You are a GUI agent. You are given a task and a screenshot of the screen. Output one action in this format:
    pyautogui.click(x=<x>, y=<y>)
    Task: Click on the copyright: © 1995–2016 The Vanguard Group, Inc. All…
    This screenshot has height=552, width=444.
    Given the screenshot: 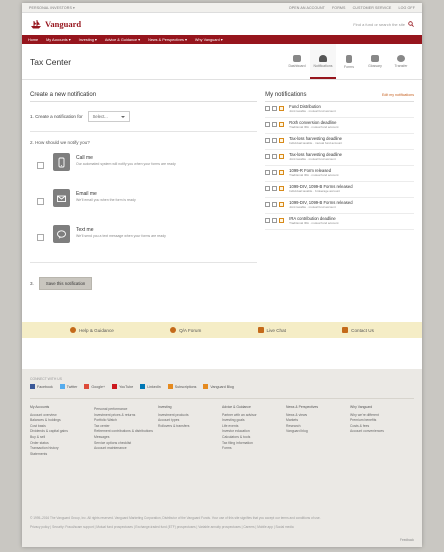 What is the action you would take?
    pyautogui.click(x=175, y=518)
    